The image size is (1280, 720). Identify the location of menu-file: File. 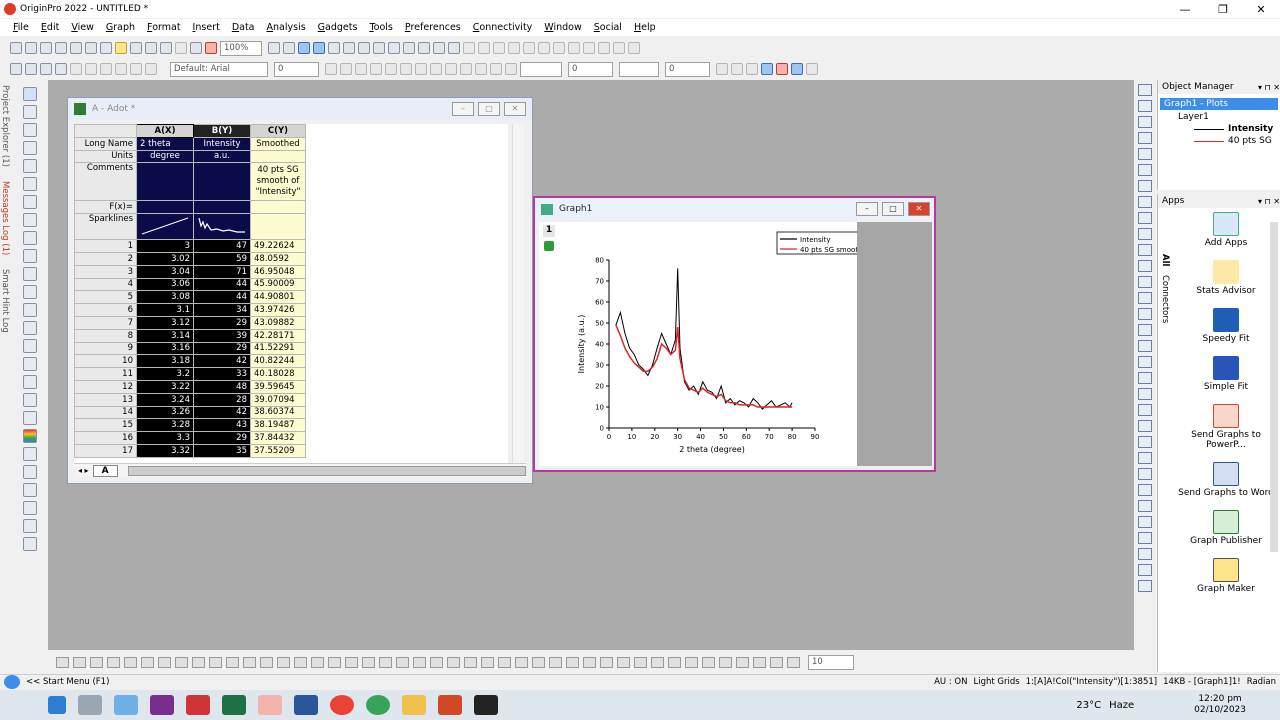
(21, 27).